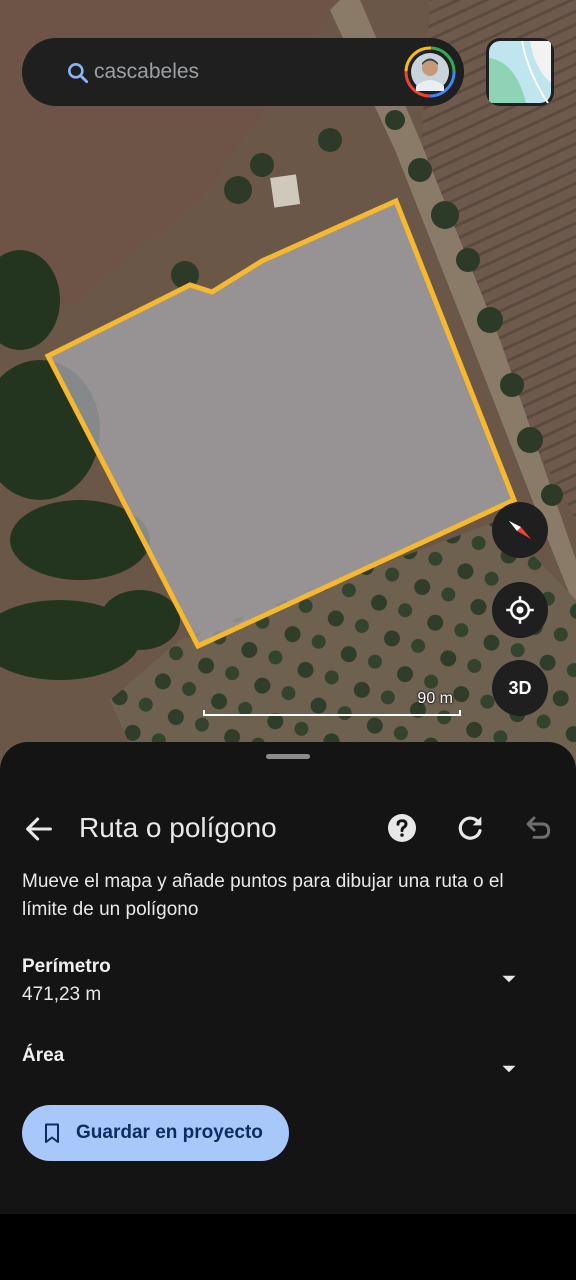 This screenshot has width=576, height=1280. I want to click on refresh-button, so click(470, 828).